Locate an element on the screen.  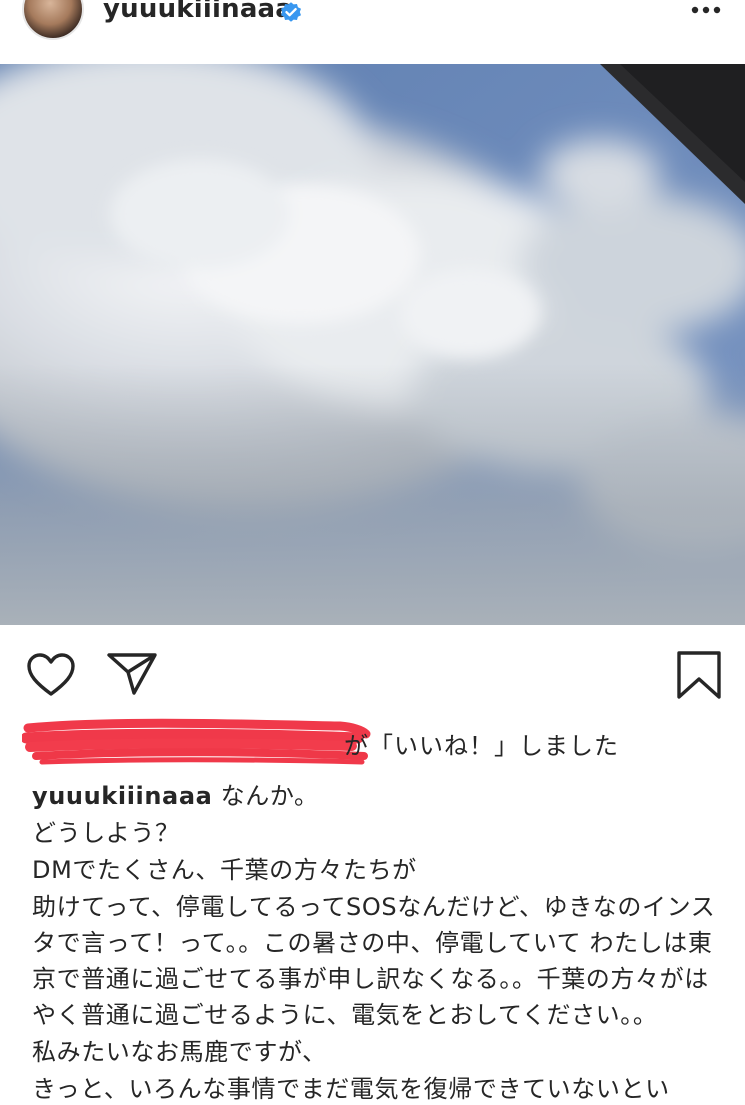
likes-line: が「いいね！」しました is located at coordinates (372, 742).